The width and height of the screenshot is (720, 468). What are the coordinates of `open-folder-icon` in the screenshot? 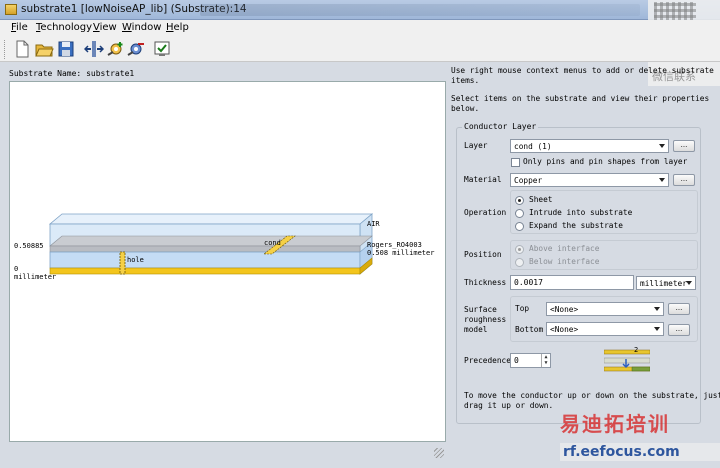 It's located at (44, 49).